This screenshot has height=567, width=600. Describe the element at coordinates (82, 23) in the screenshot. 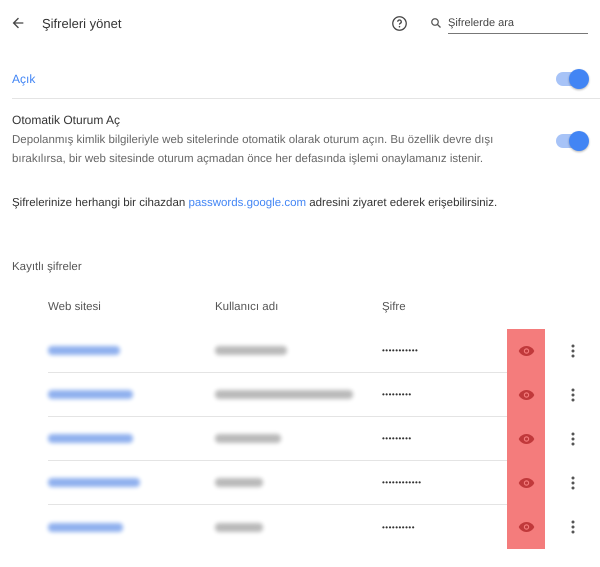

I see `page-title: Şifreleri yönet` at that location.